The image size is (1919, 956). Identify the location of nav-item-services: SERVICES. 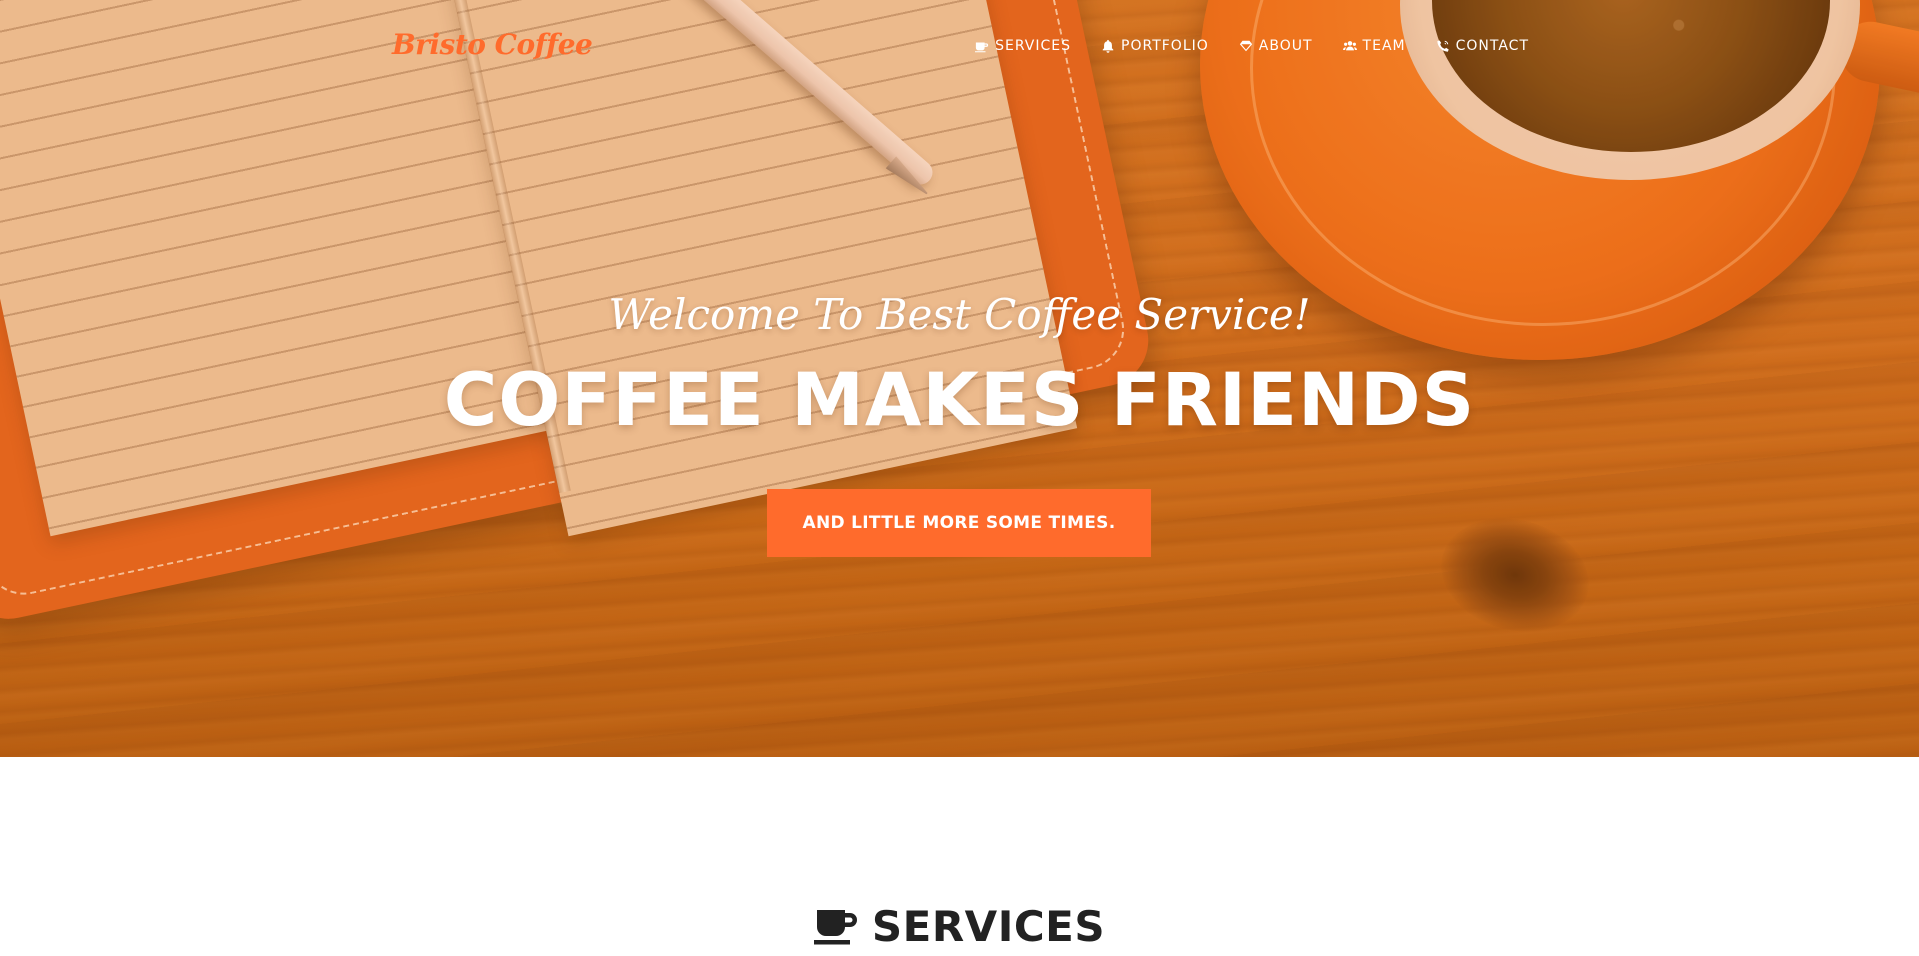
(1023, 46).